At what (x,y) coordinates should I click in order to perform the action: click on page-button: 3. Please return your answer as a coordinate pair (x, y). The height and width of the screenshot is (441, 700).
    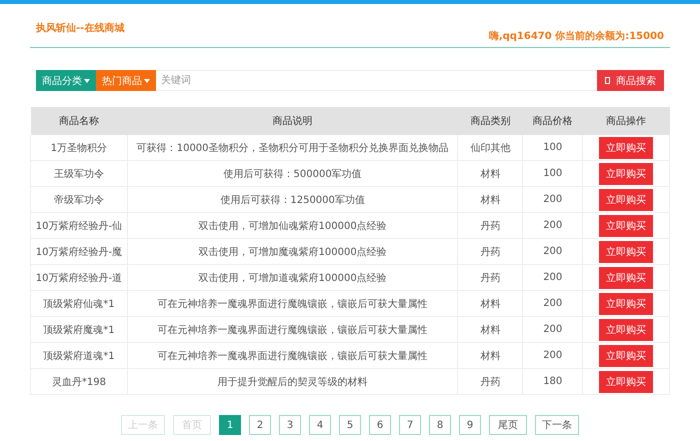
    Looking at the image, I should click on (290, 425).